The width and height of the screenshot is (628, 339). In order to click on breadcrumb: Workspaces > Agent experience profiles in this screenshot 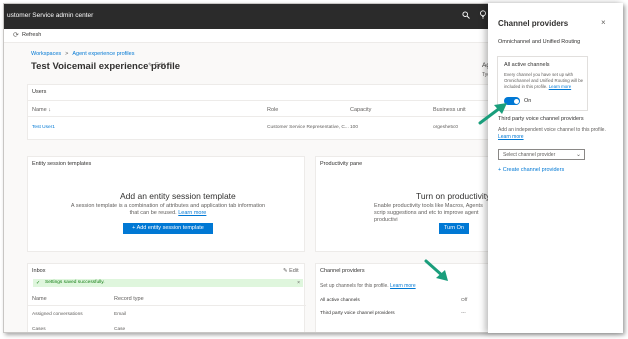, I will do `click(82, 54)`.